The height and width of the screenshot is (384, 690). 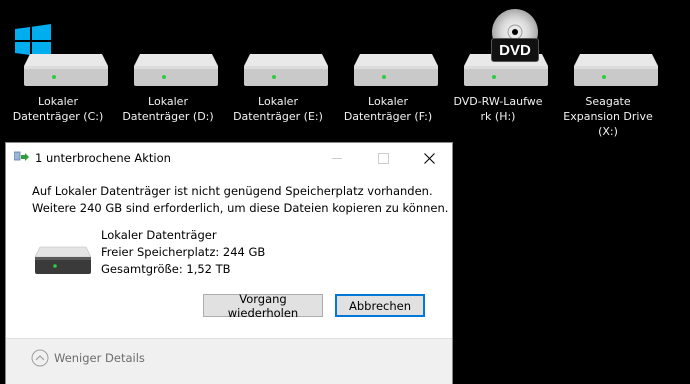 What do you see at coordinates (388, 109) in the screenshot?
I see `drive-label: Lokaler Datenträger (F:)` at bounding box center [388, 109].